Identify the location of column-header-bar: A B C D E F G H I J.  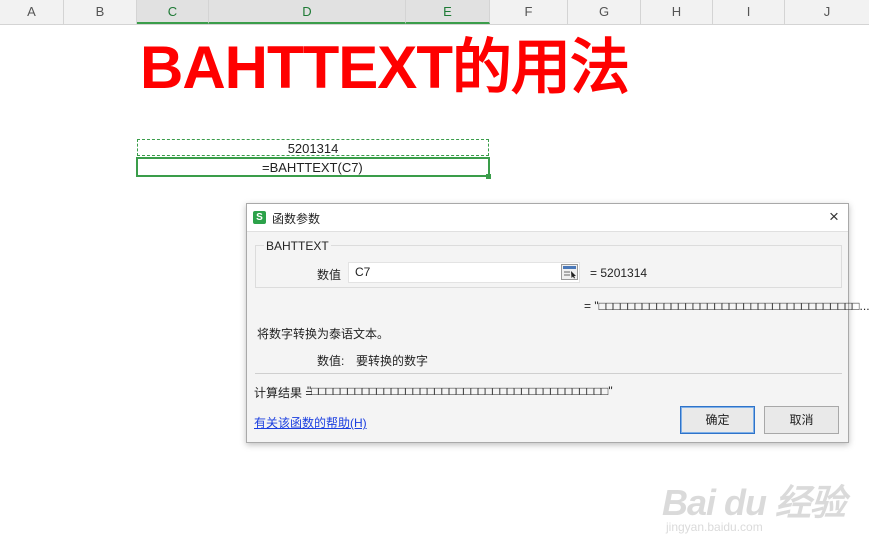
(434, 12).